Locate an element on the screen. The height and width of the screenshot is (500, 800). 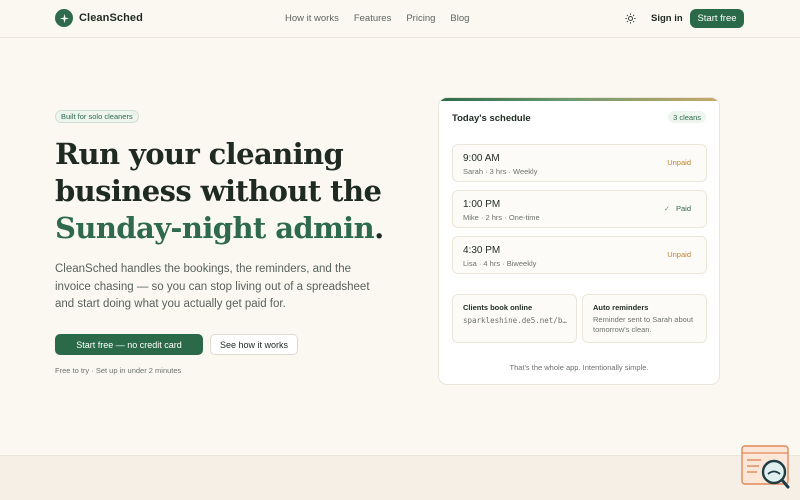
appointment-row: 1:00 PM Mike · 2 hrs · One-time ✓ Paid is located at coordinates (579, 209).